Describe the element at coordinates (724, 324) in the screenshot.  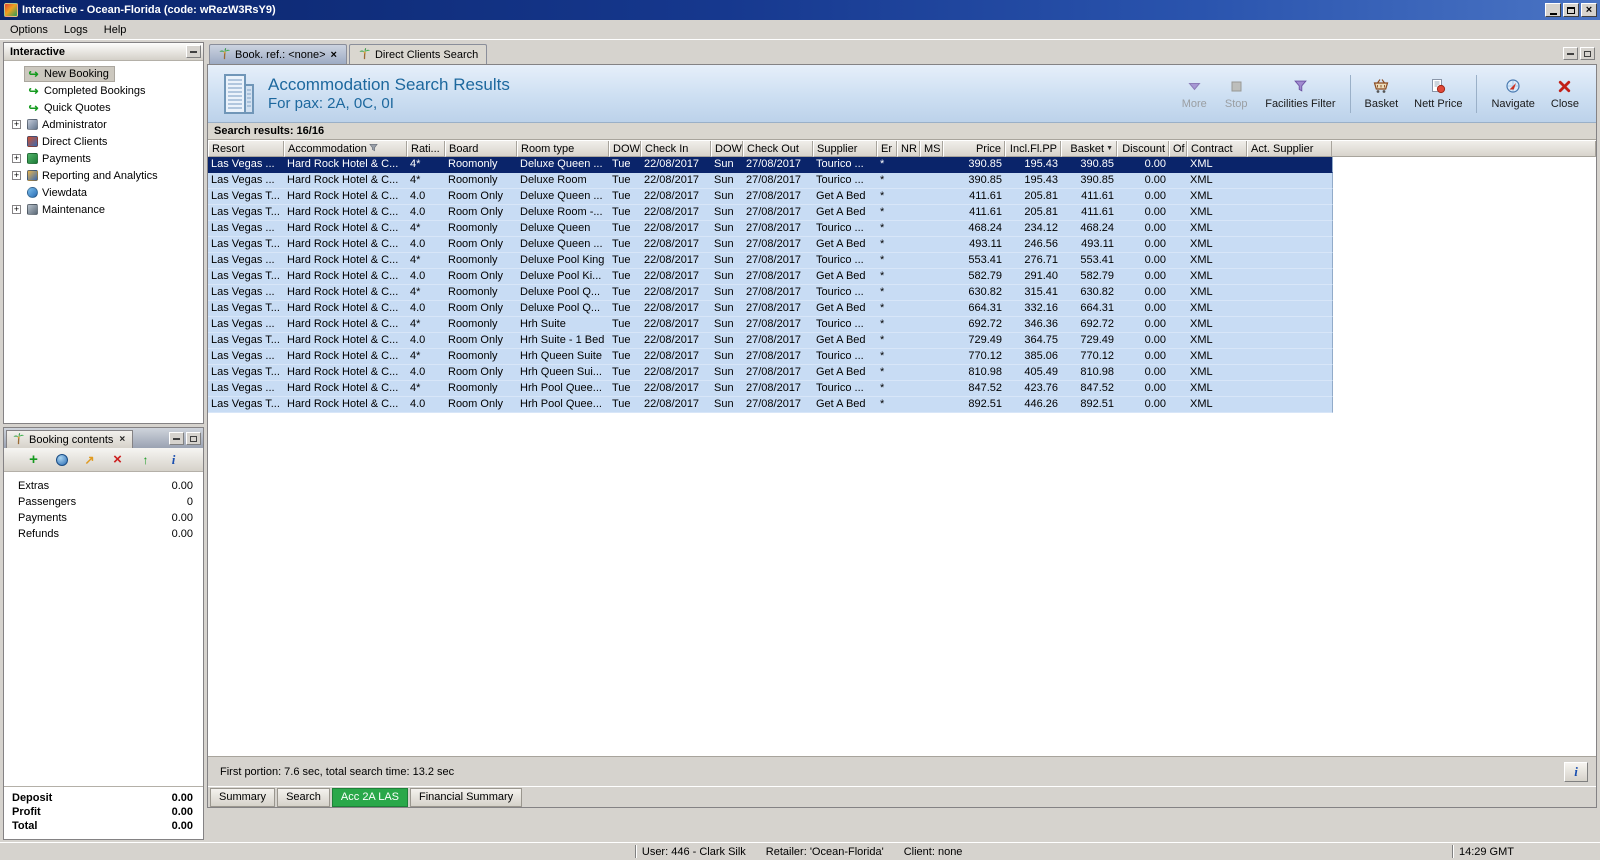
I see `cell-dow: Sun` at that location.